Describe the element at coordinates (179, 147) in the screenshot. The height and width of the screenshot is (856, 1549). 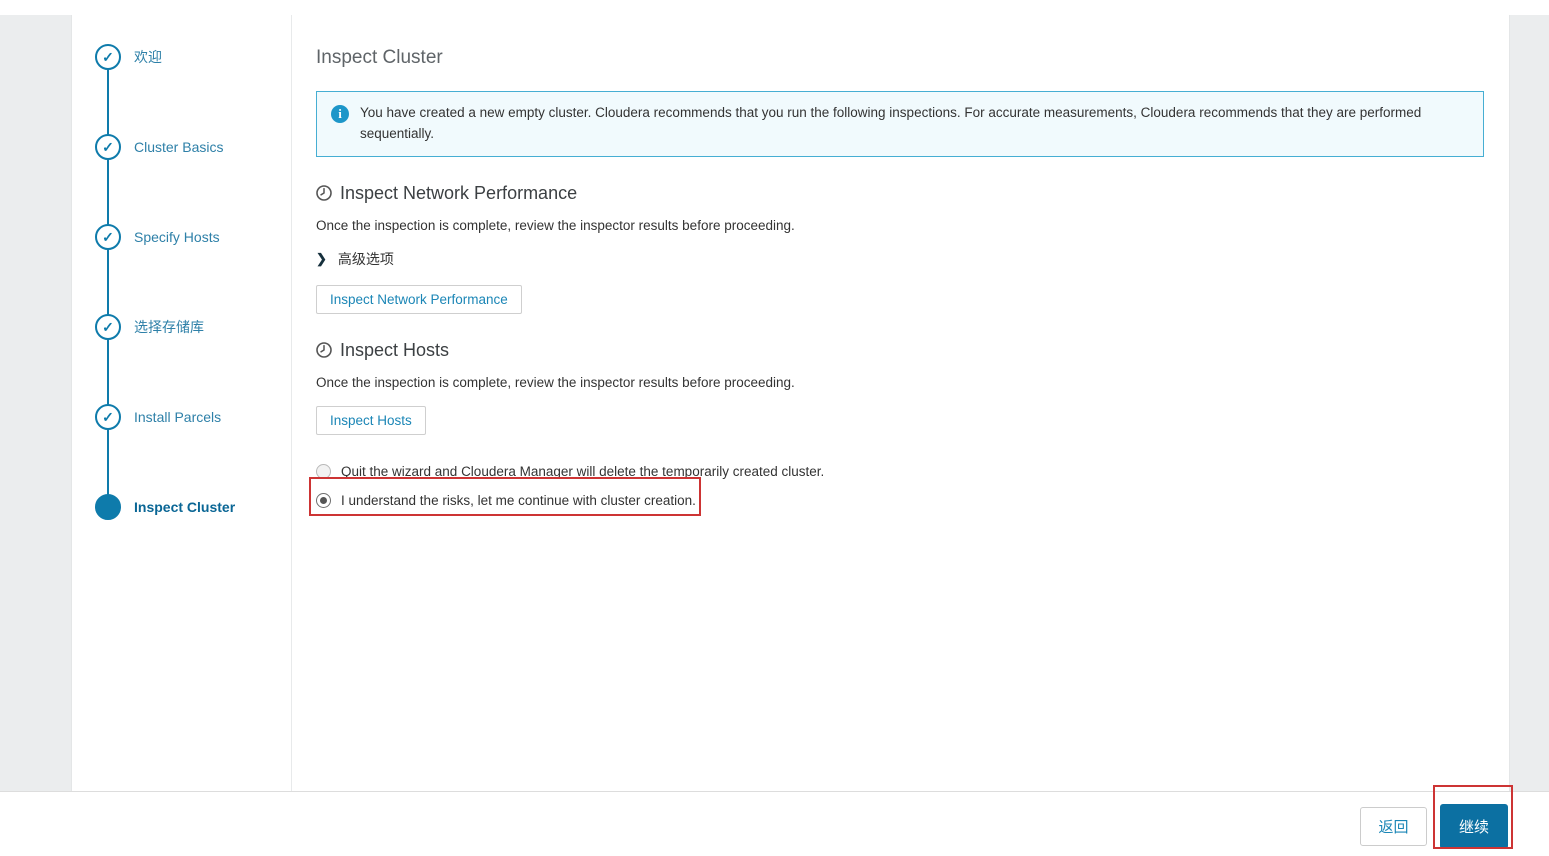
I see `step-label: Cluster Basics` at that location.